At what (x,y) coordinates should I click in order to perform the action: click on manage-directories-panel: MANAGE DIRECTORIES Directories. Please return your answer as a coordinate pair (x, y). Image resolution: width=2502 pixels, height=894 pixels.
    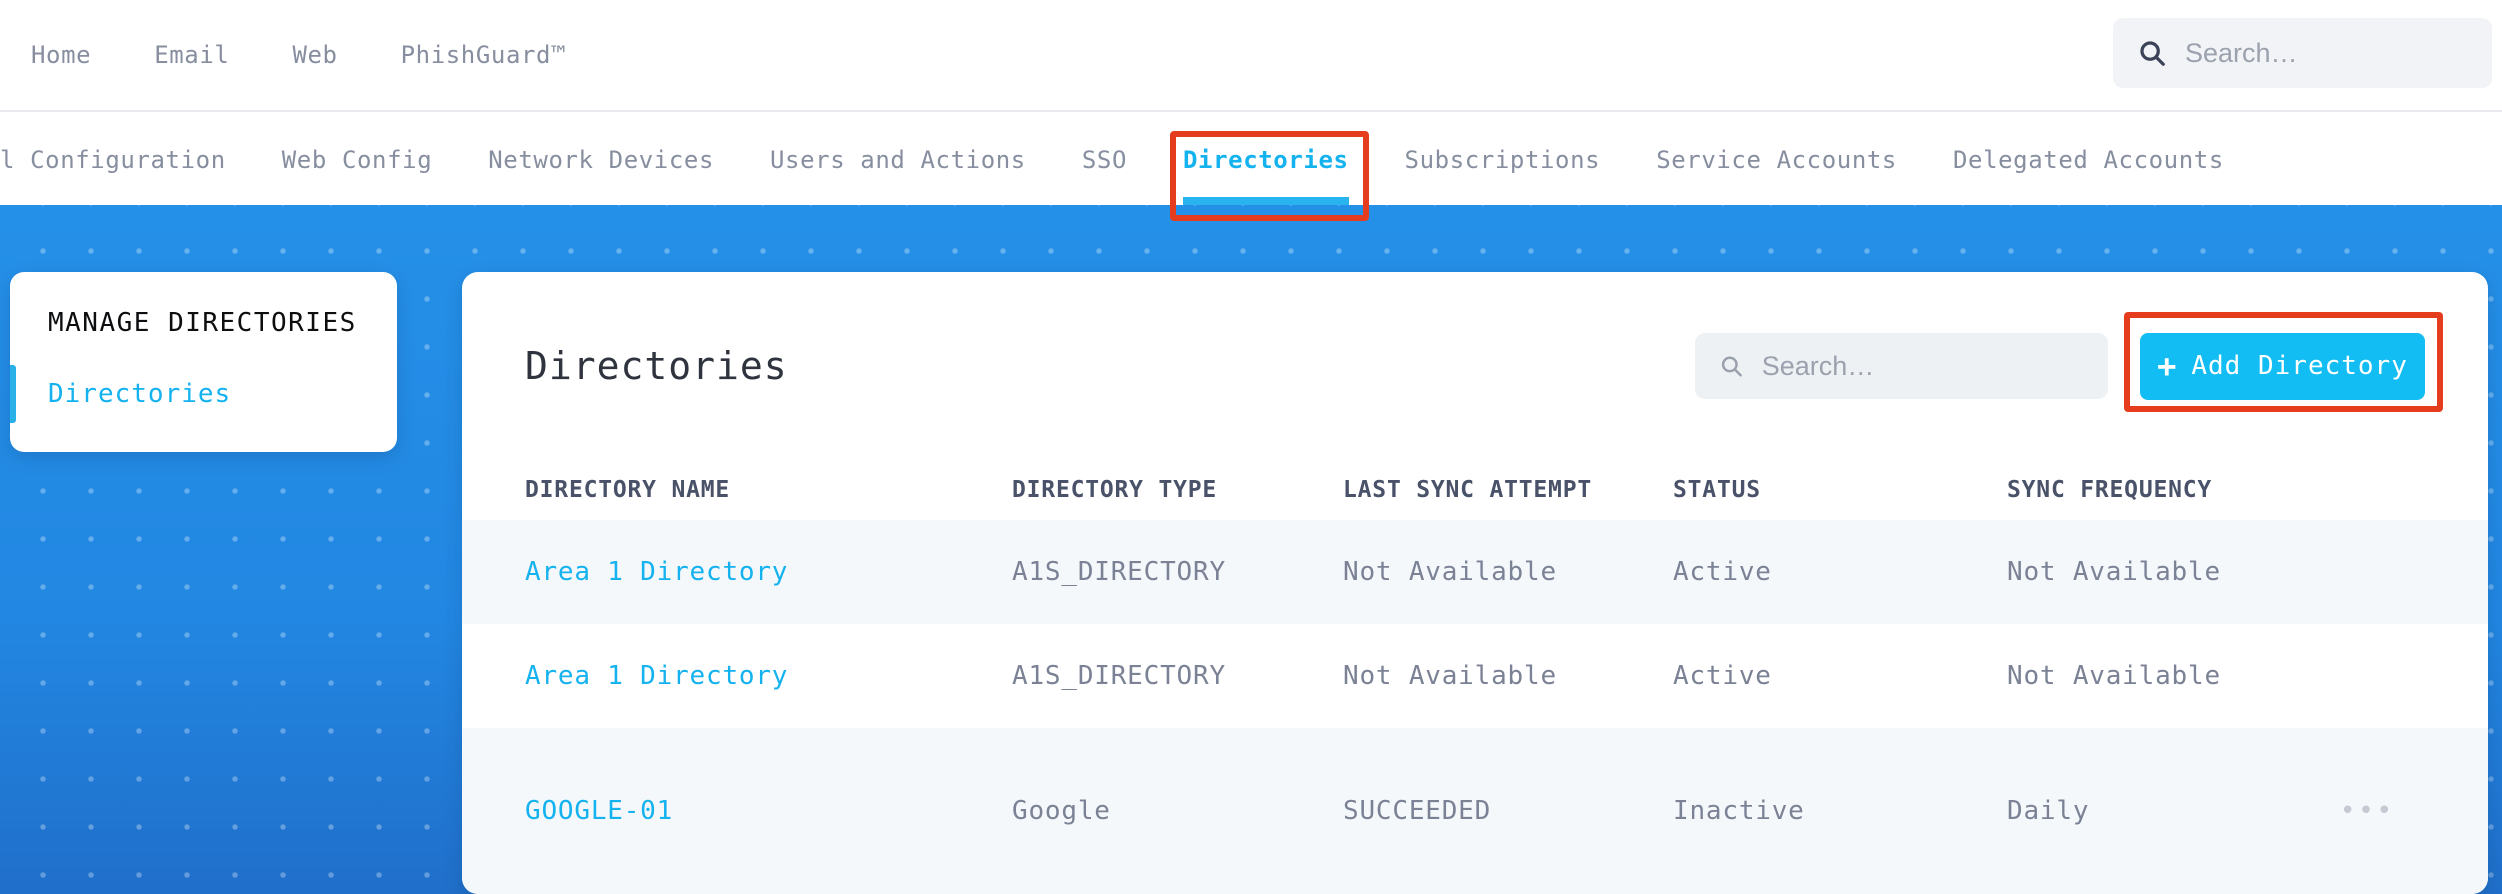
    Looking at the image, I should click on (203, 362).